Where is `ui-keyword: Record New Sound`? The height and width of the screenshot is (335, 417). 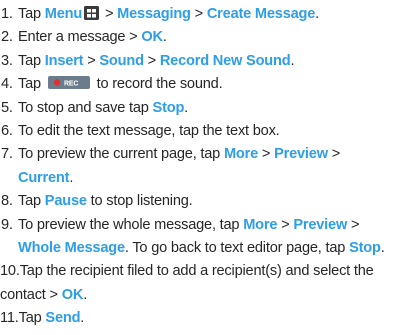
ui-keyword: Record New Sound is located at coordinates (225, 60).